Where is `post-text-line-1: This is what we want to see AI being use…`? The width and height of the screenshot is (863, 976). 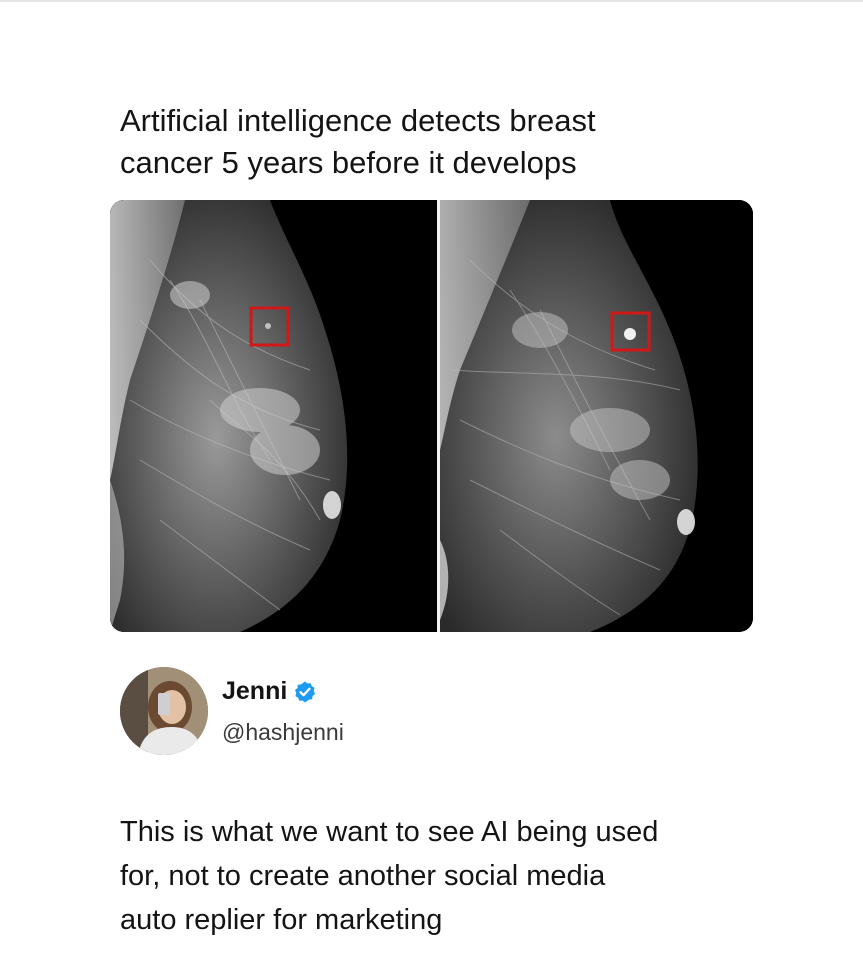 post-text-line-1: This is what we want to see AI being use… is located at coordinates (389, 832).